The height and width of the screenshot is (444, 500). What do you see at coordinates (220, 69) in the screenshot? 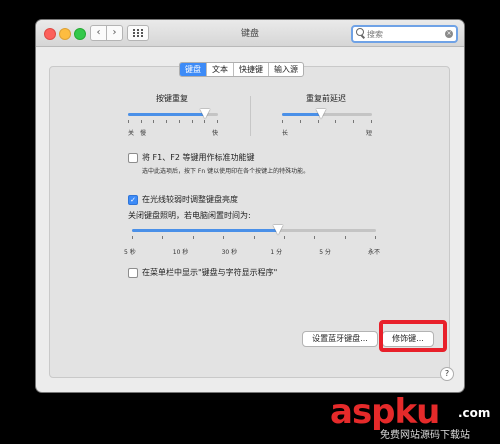
I see `tab-text: 文本` at bounding box center [220, 69].